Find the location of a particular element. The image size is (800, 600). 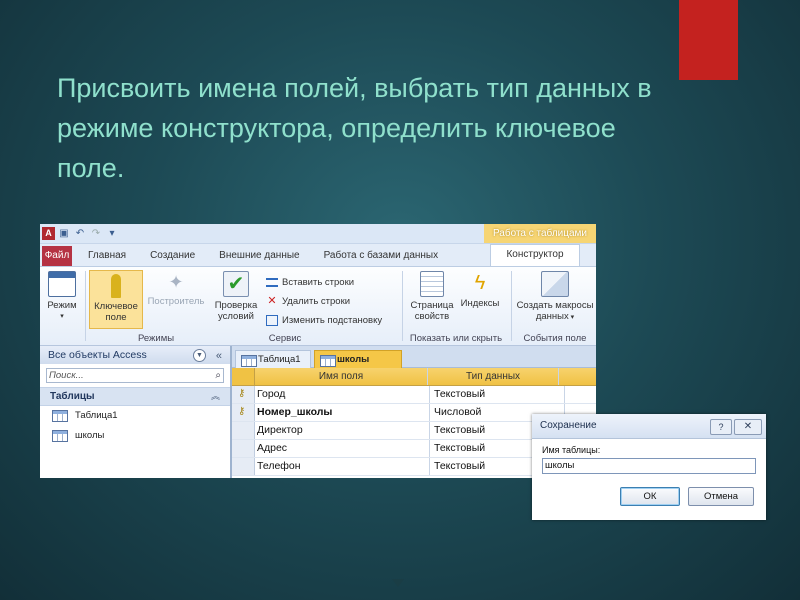

nav-item-schools: школы is located at coordinates (135, 436).